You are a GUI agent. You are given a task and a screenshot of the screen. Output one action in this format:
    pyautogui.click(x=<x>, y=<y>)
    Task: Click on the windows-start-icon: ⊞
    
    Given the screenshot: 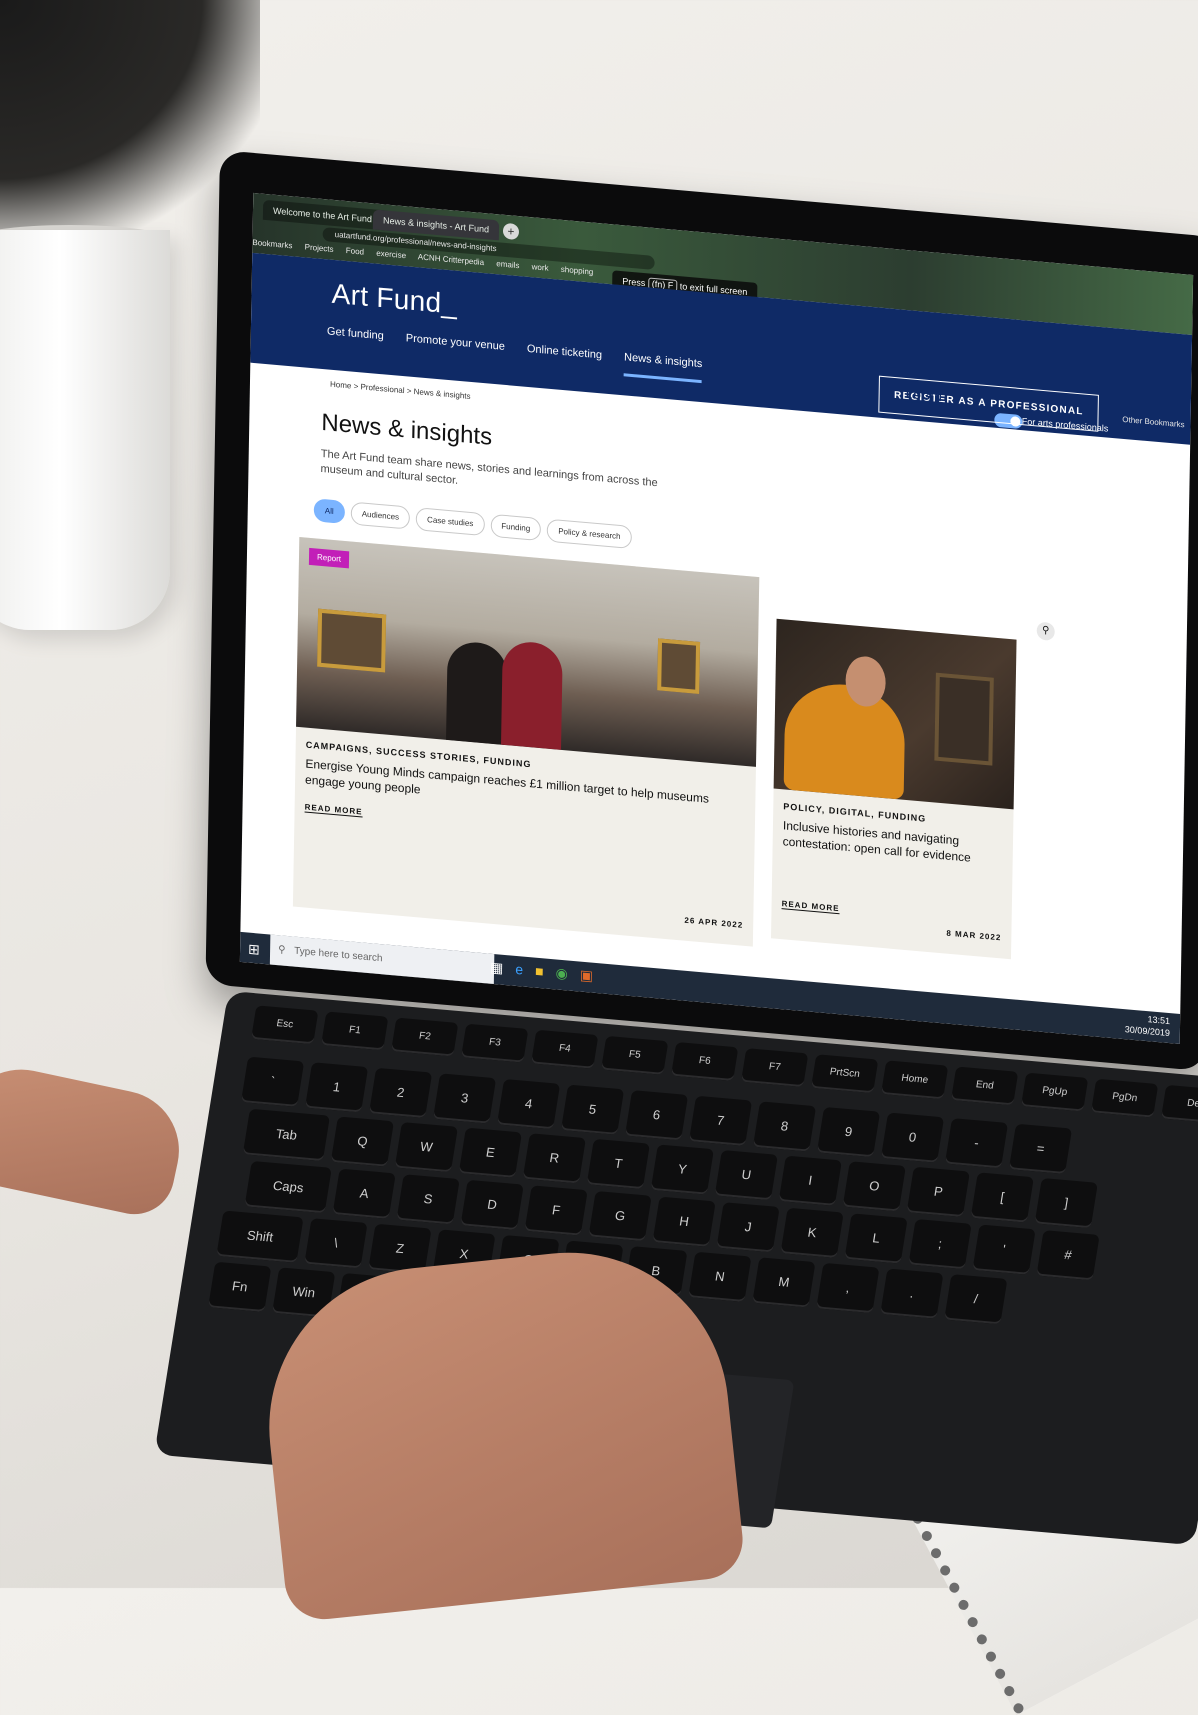 What is the action you would take?
    pyautogui.click(x=254, y=950)
    